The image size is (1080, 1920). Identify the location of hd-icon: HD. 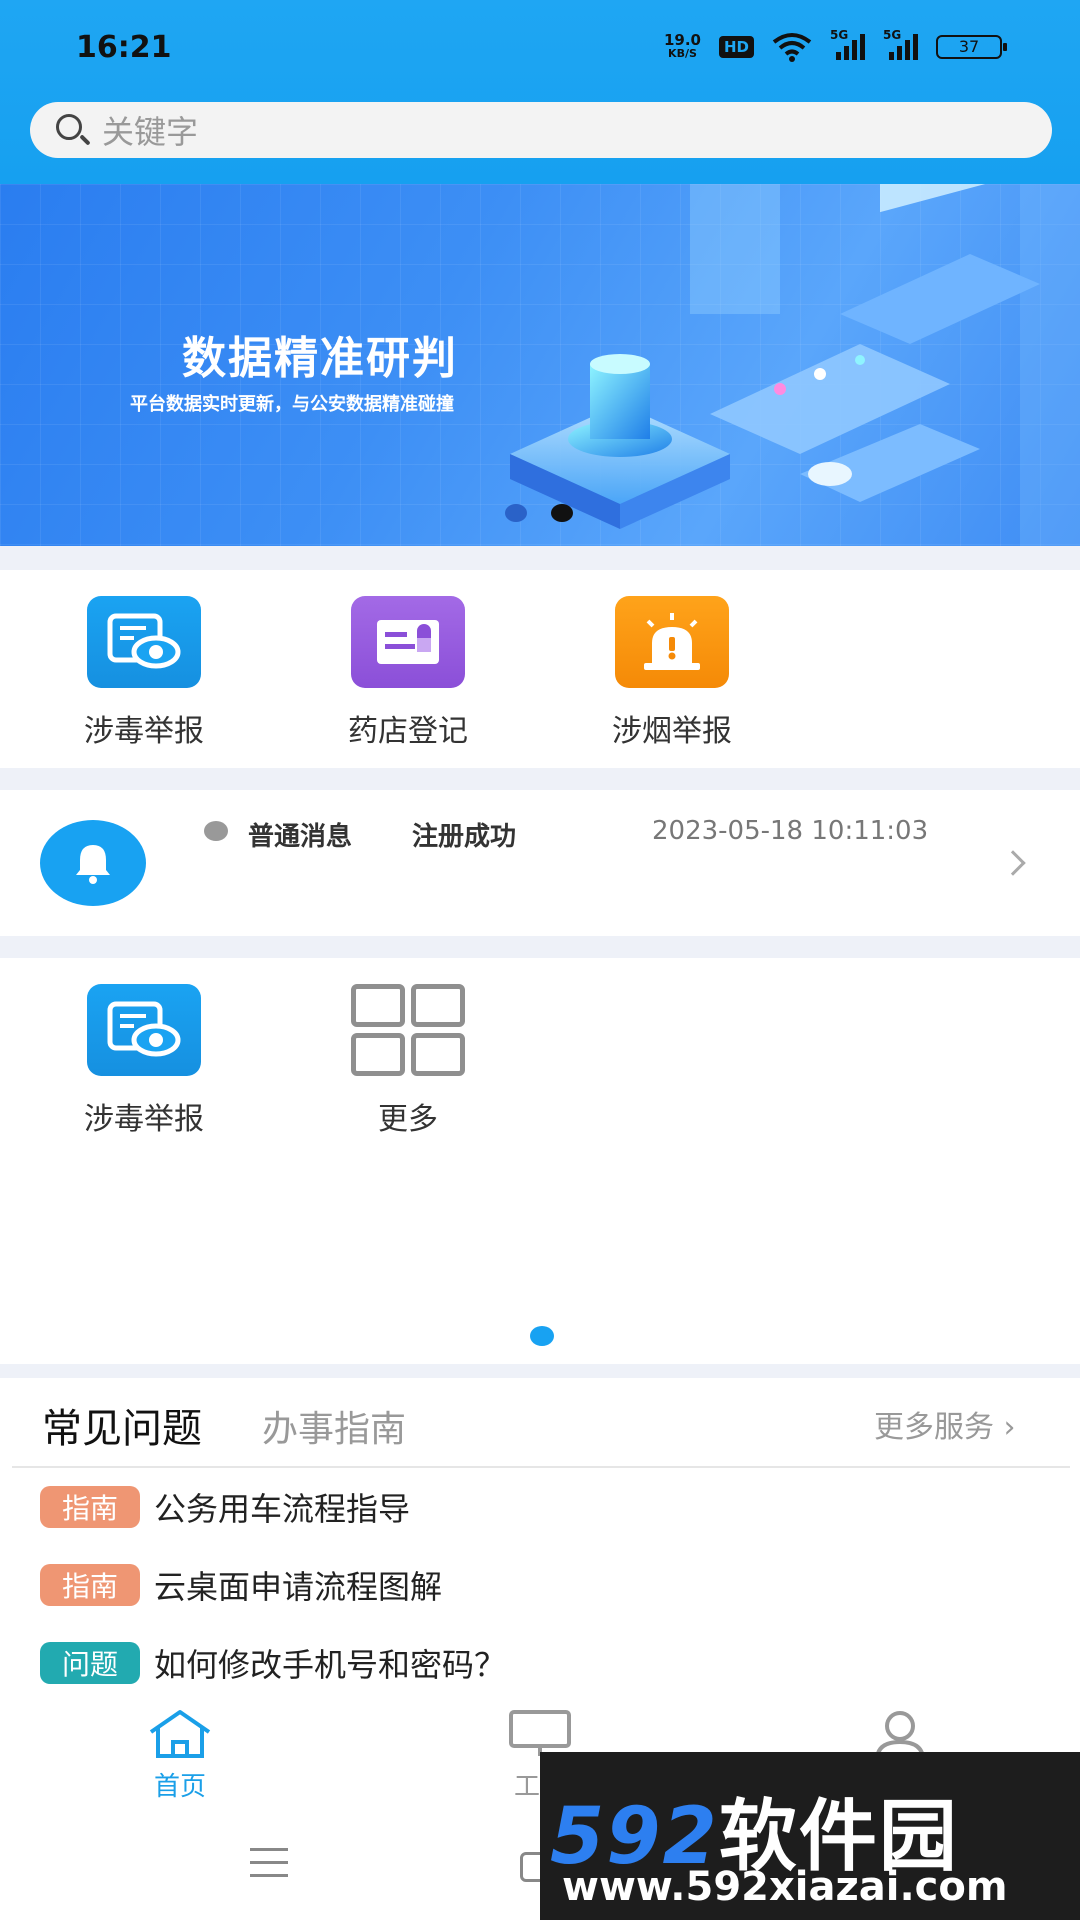
(736, 47).